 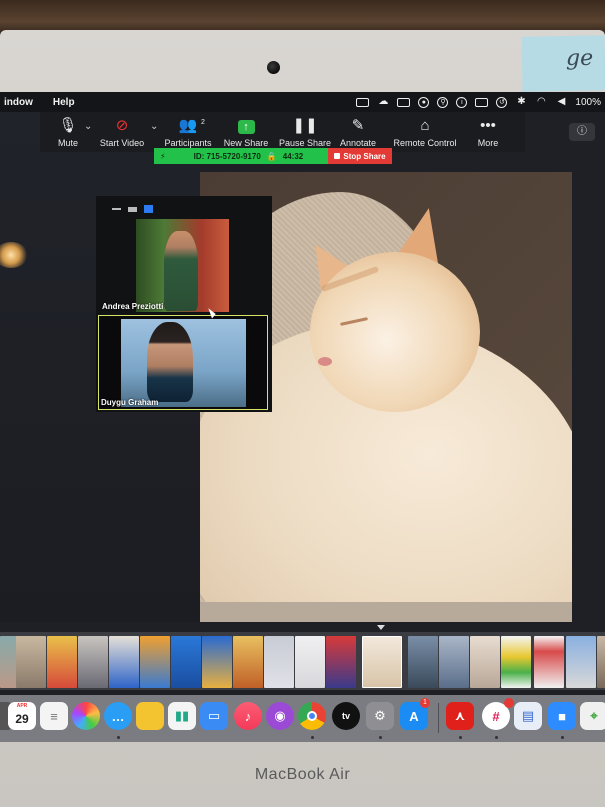 What do you see at coordinates (562, 716) in the screenshot?
I see `zoom-icon: ■` at bounding box center [562, 716].